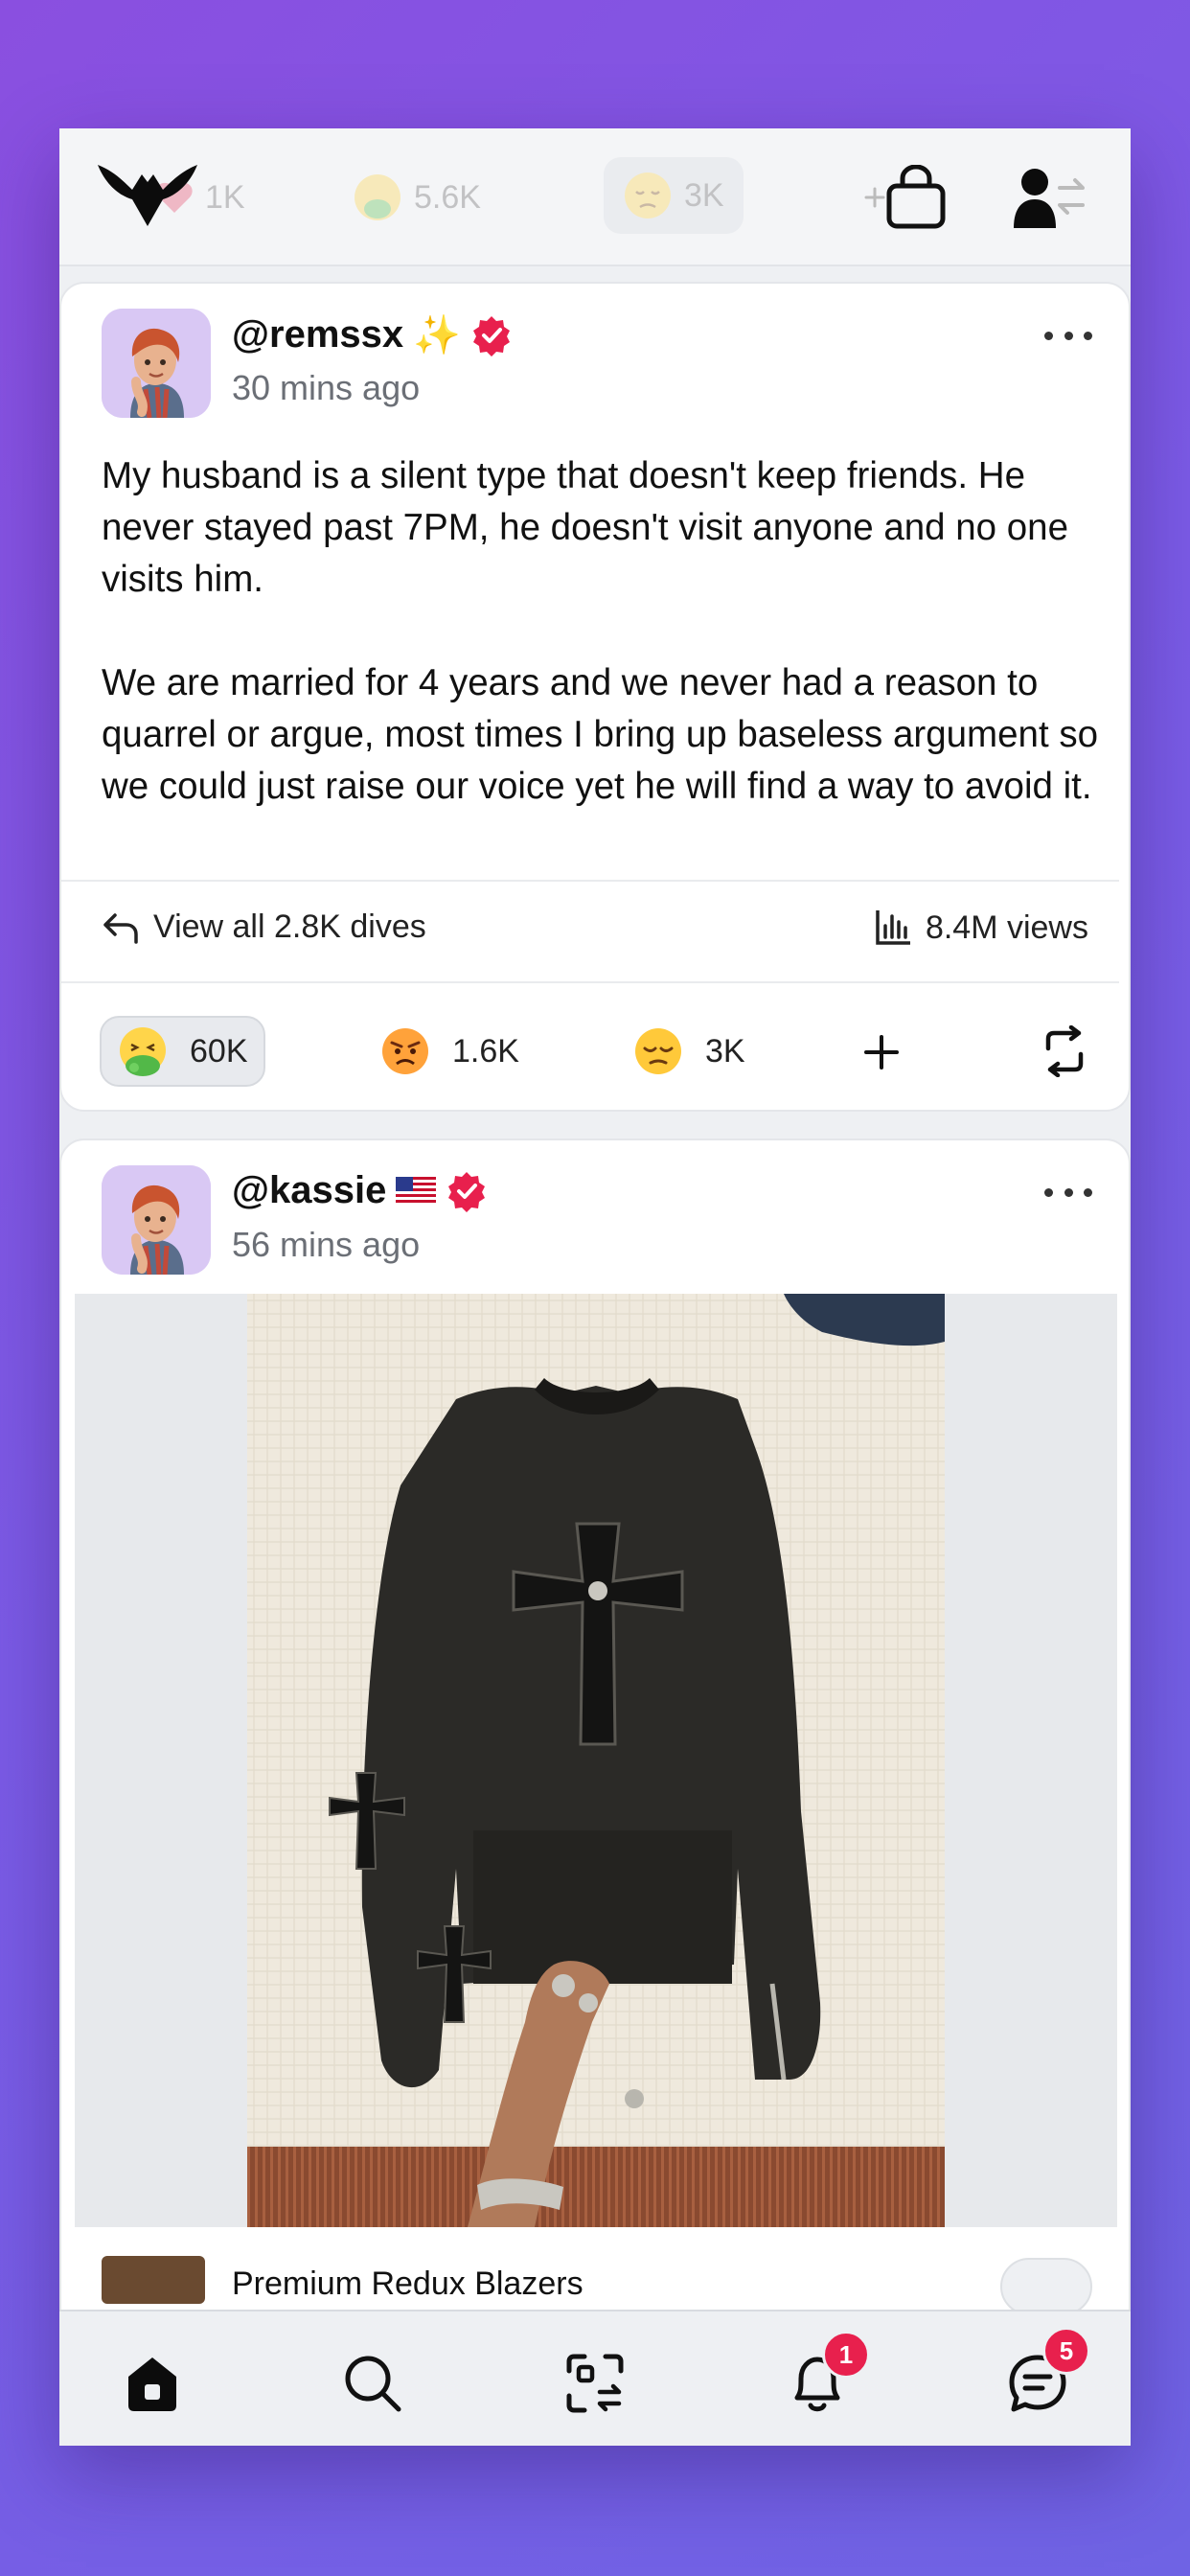 Image resolution: width=1190 pixels, height=2576 pixels. Describe the element at coordinates (882, 1052) in the screenshot. I see `add-reaction-icon` at that location.